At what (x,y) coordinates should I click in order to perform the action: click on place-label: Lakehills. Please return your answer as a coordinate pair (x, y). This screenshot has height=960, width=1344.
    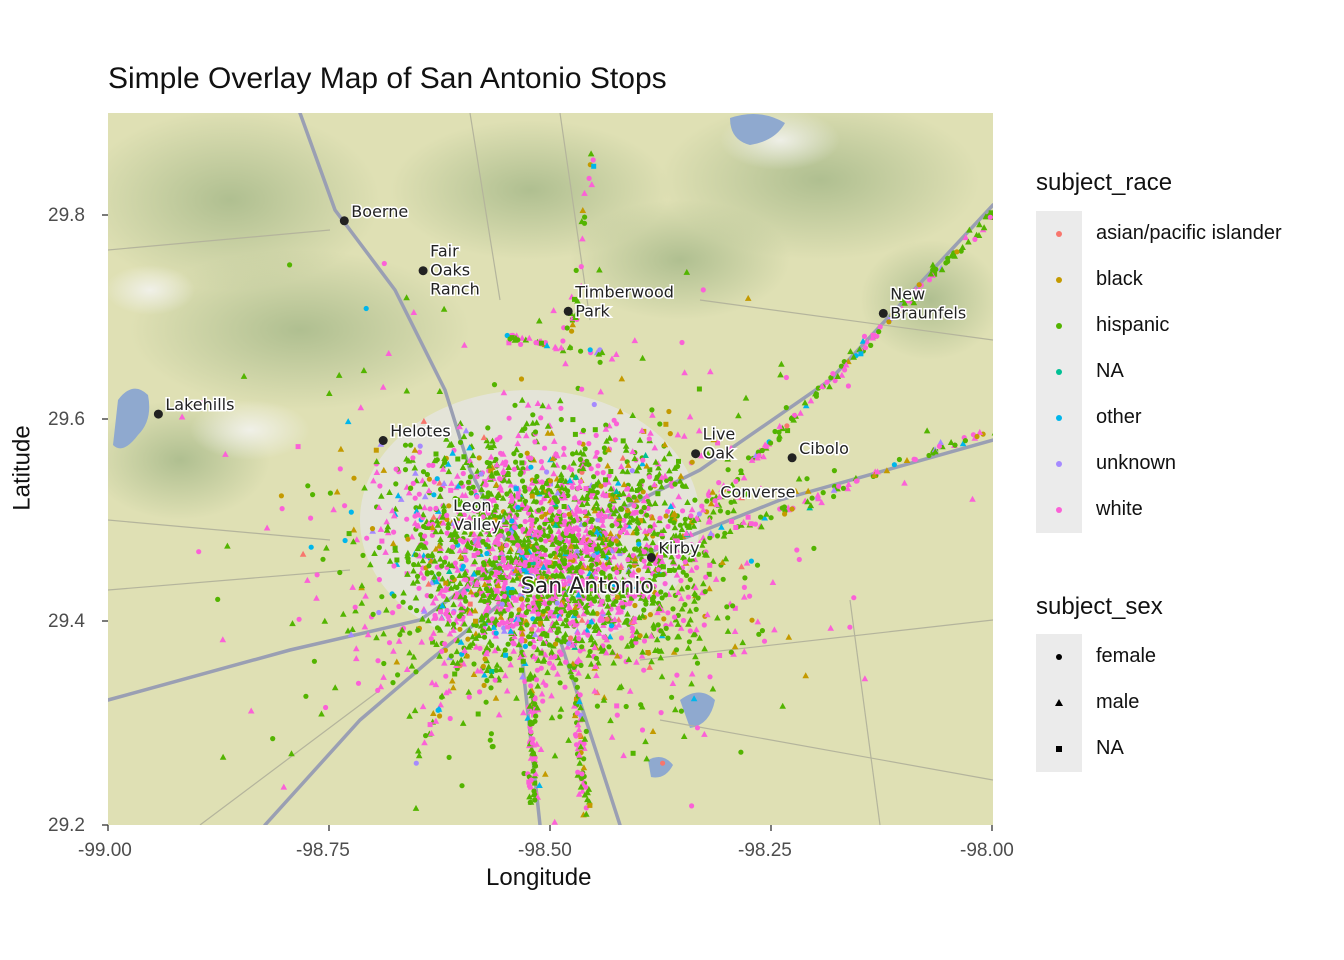
    Looking at the image, I should click on (199, 404).